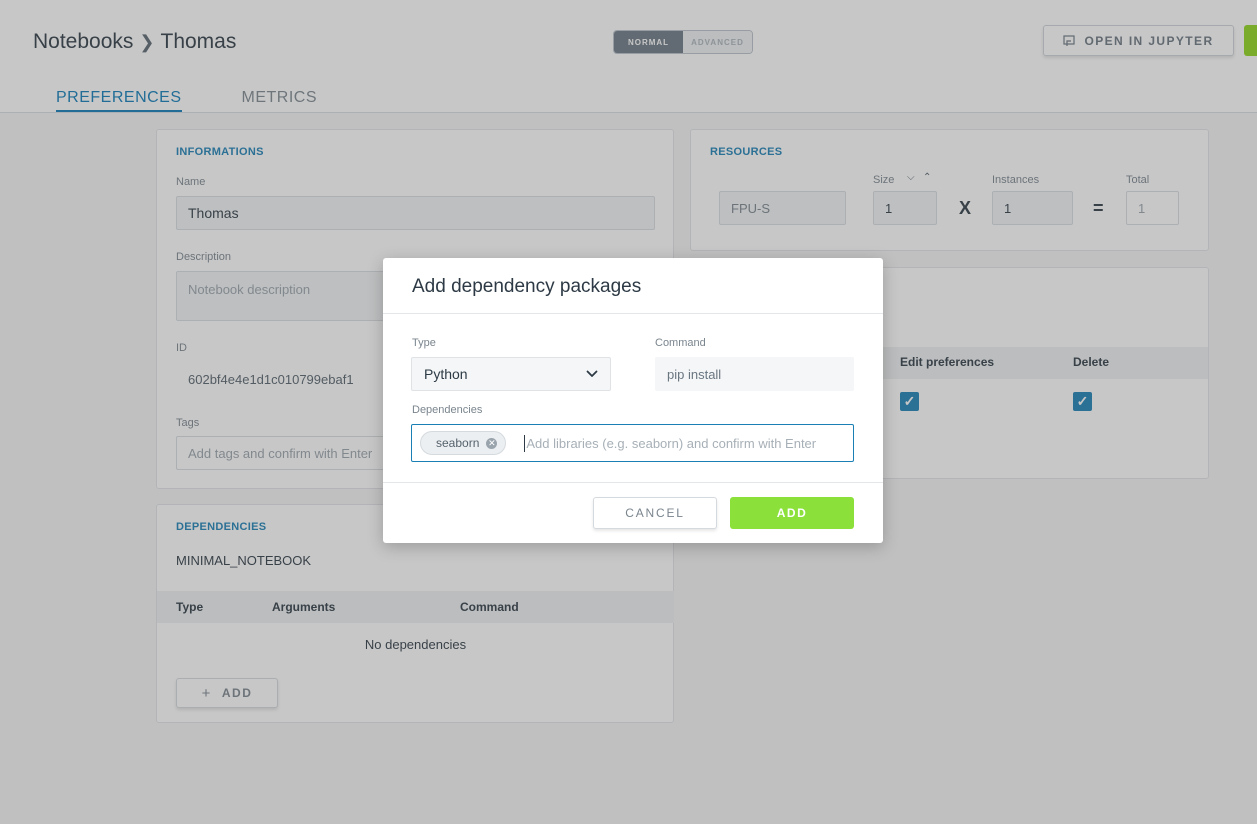  What do you see at coordinates (447, 410) in the screenshot?
I see `dependencies-label: Dependencies` at bounding box center [447, 410].